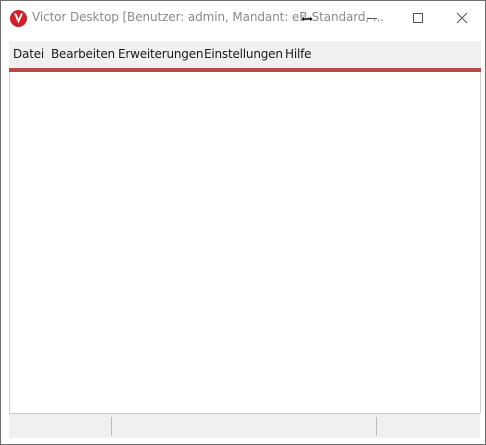  What do you see at coordinates (18, 18) in the screenshot?
I see `app-logo-icon` at bounding box center [18, 18].